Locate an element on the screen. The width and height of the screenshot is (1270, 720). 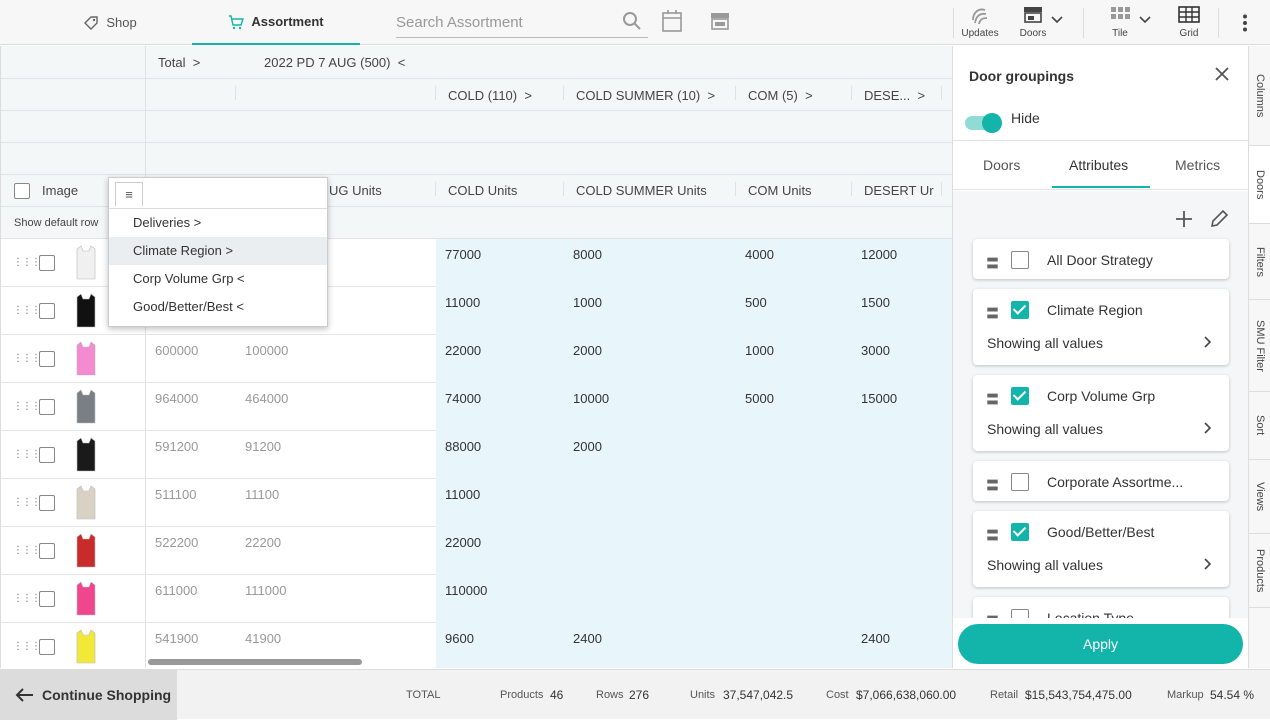
table-row: ⋮⋮⋮ 541900 41900 9600 2400 2400 is located at coordinates (476, 645).